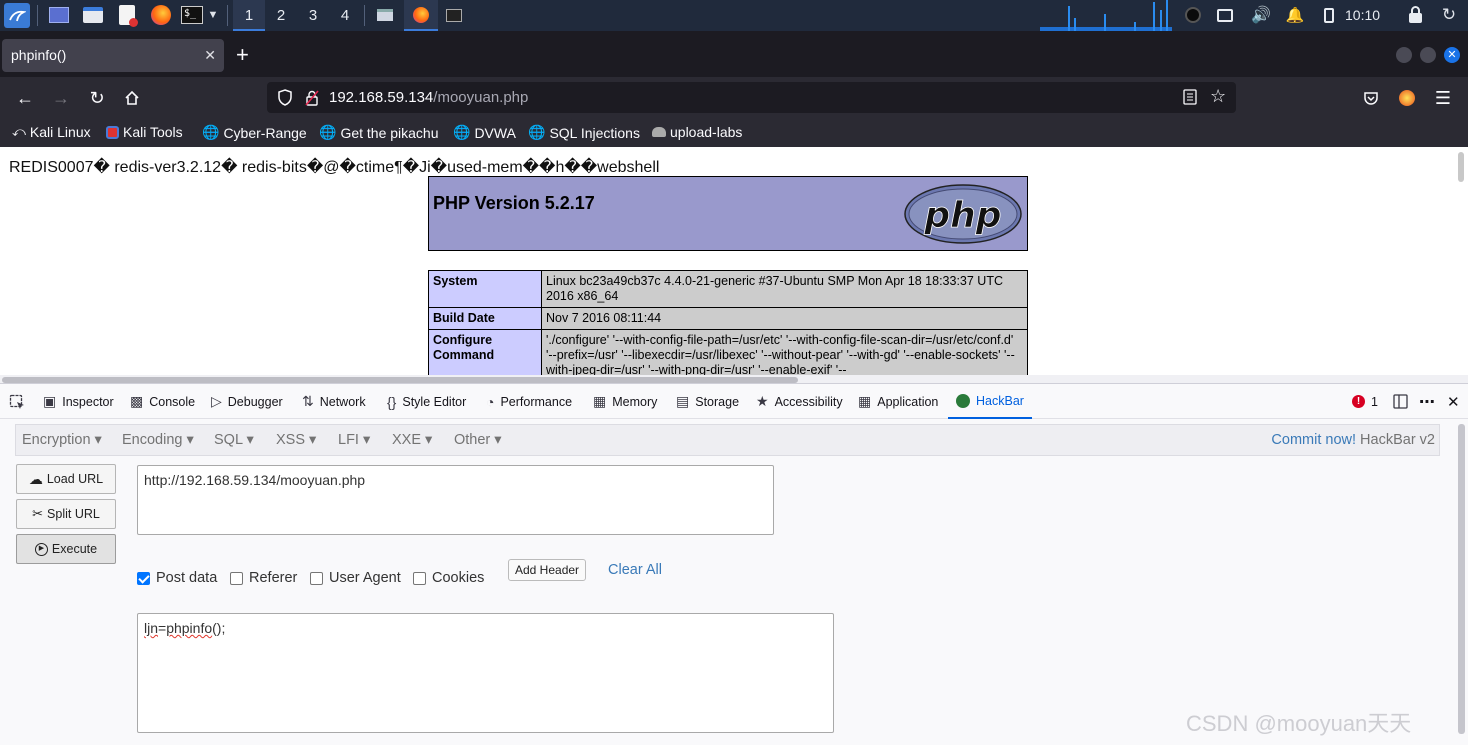  Describe the element at coordinates (707, 401) in the screenshot. I see `tab-storage: ▤ Storage` at that location.